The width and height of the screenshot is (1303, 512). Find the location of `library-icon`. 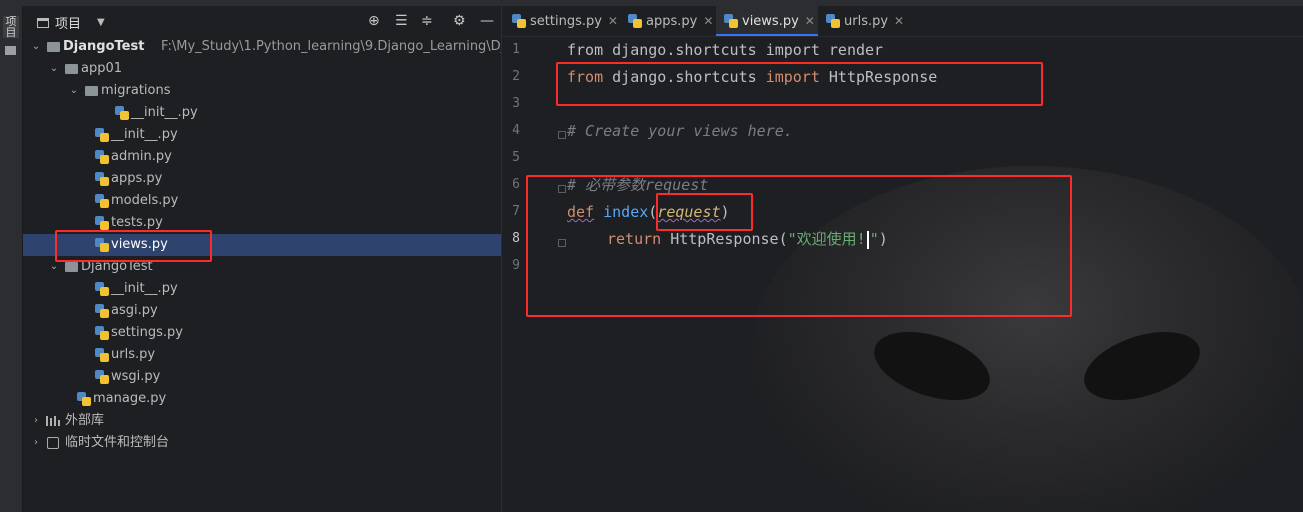

library-icon is located at coordinates (53, 421).